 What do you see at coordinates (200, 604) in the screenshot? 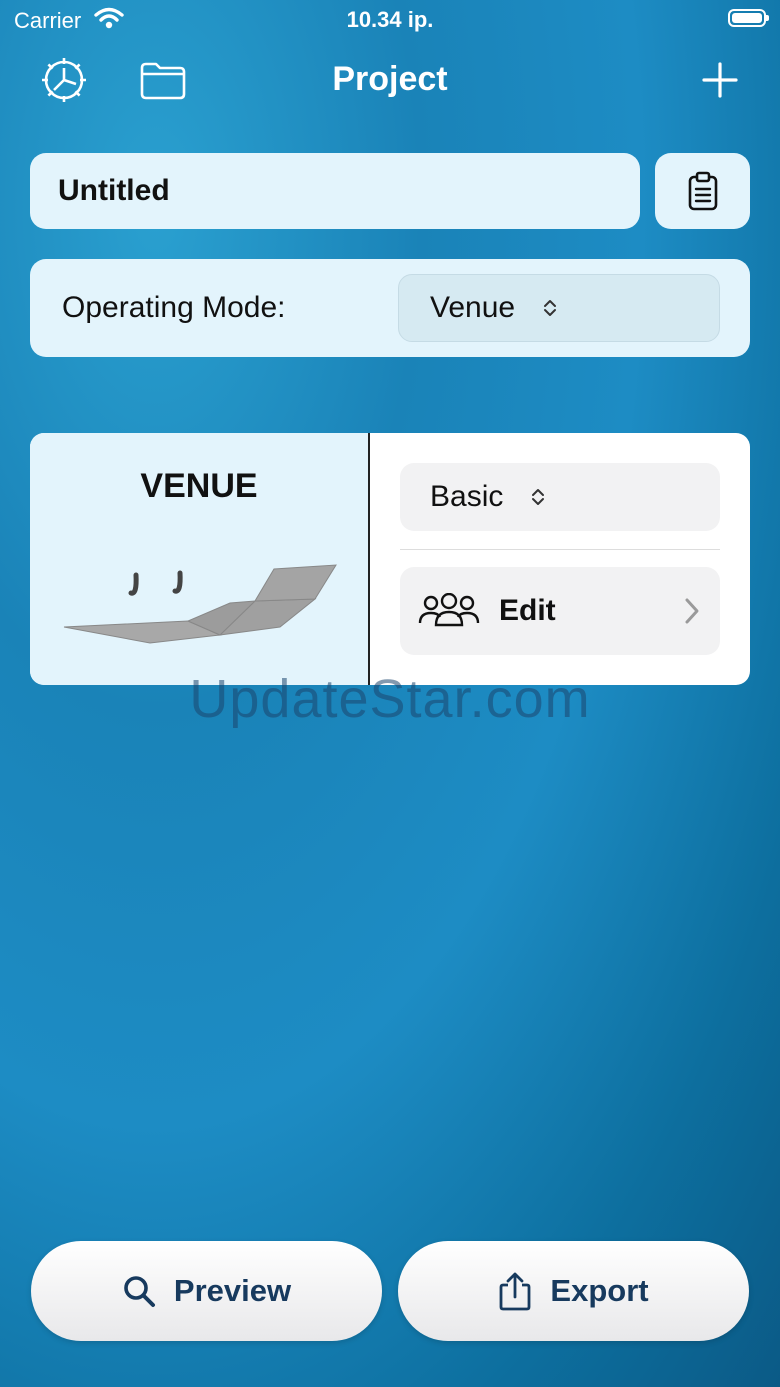
I see `venue-drawing` at bounding box center [200, 604].